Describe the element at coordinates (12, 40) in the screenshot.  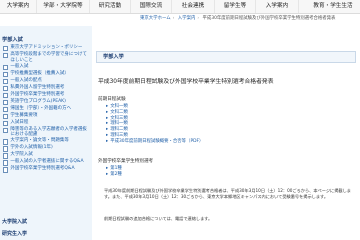
I see `sidebar-heading: 学部入試` at that location.